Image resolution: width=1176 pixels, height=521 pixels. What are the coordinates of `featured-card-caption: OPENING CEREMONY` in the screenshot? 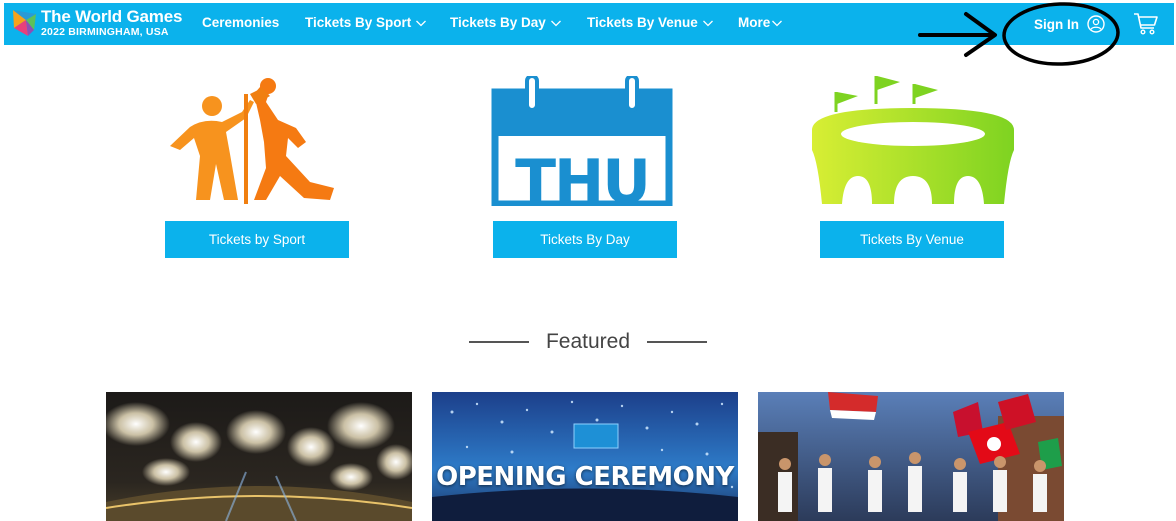 It's located at (585, 477).